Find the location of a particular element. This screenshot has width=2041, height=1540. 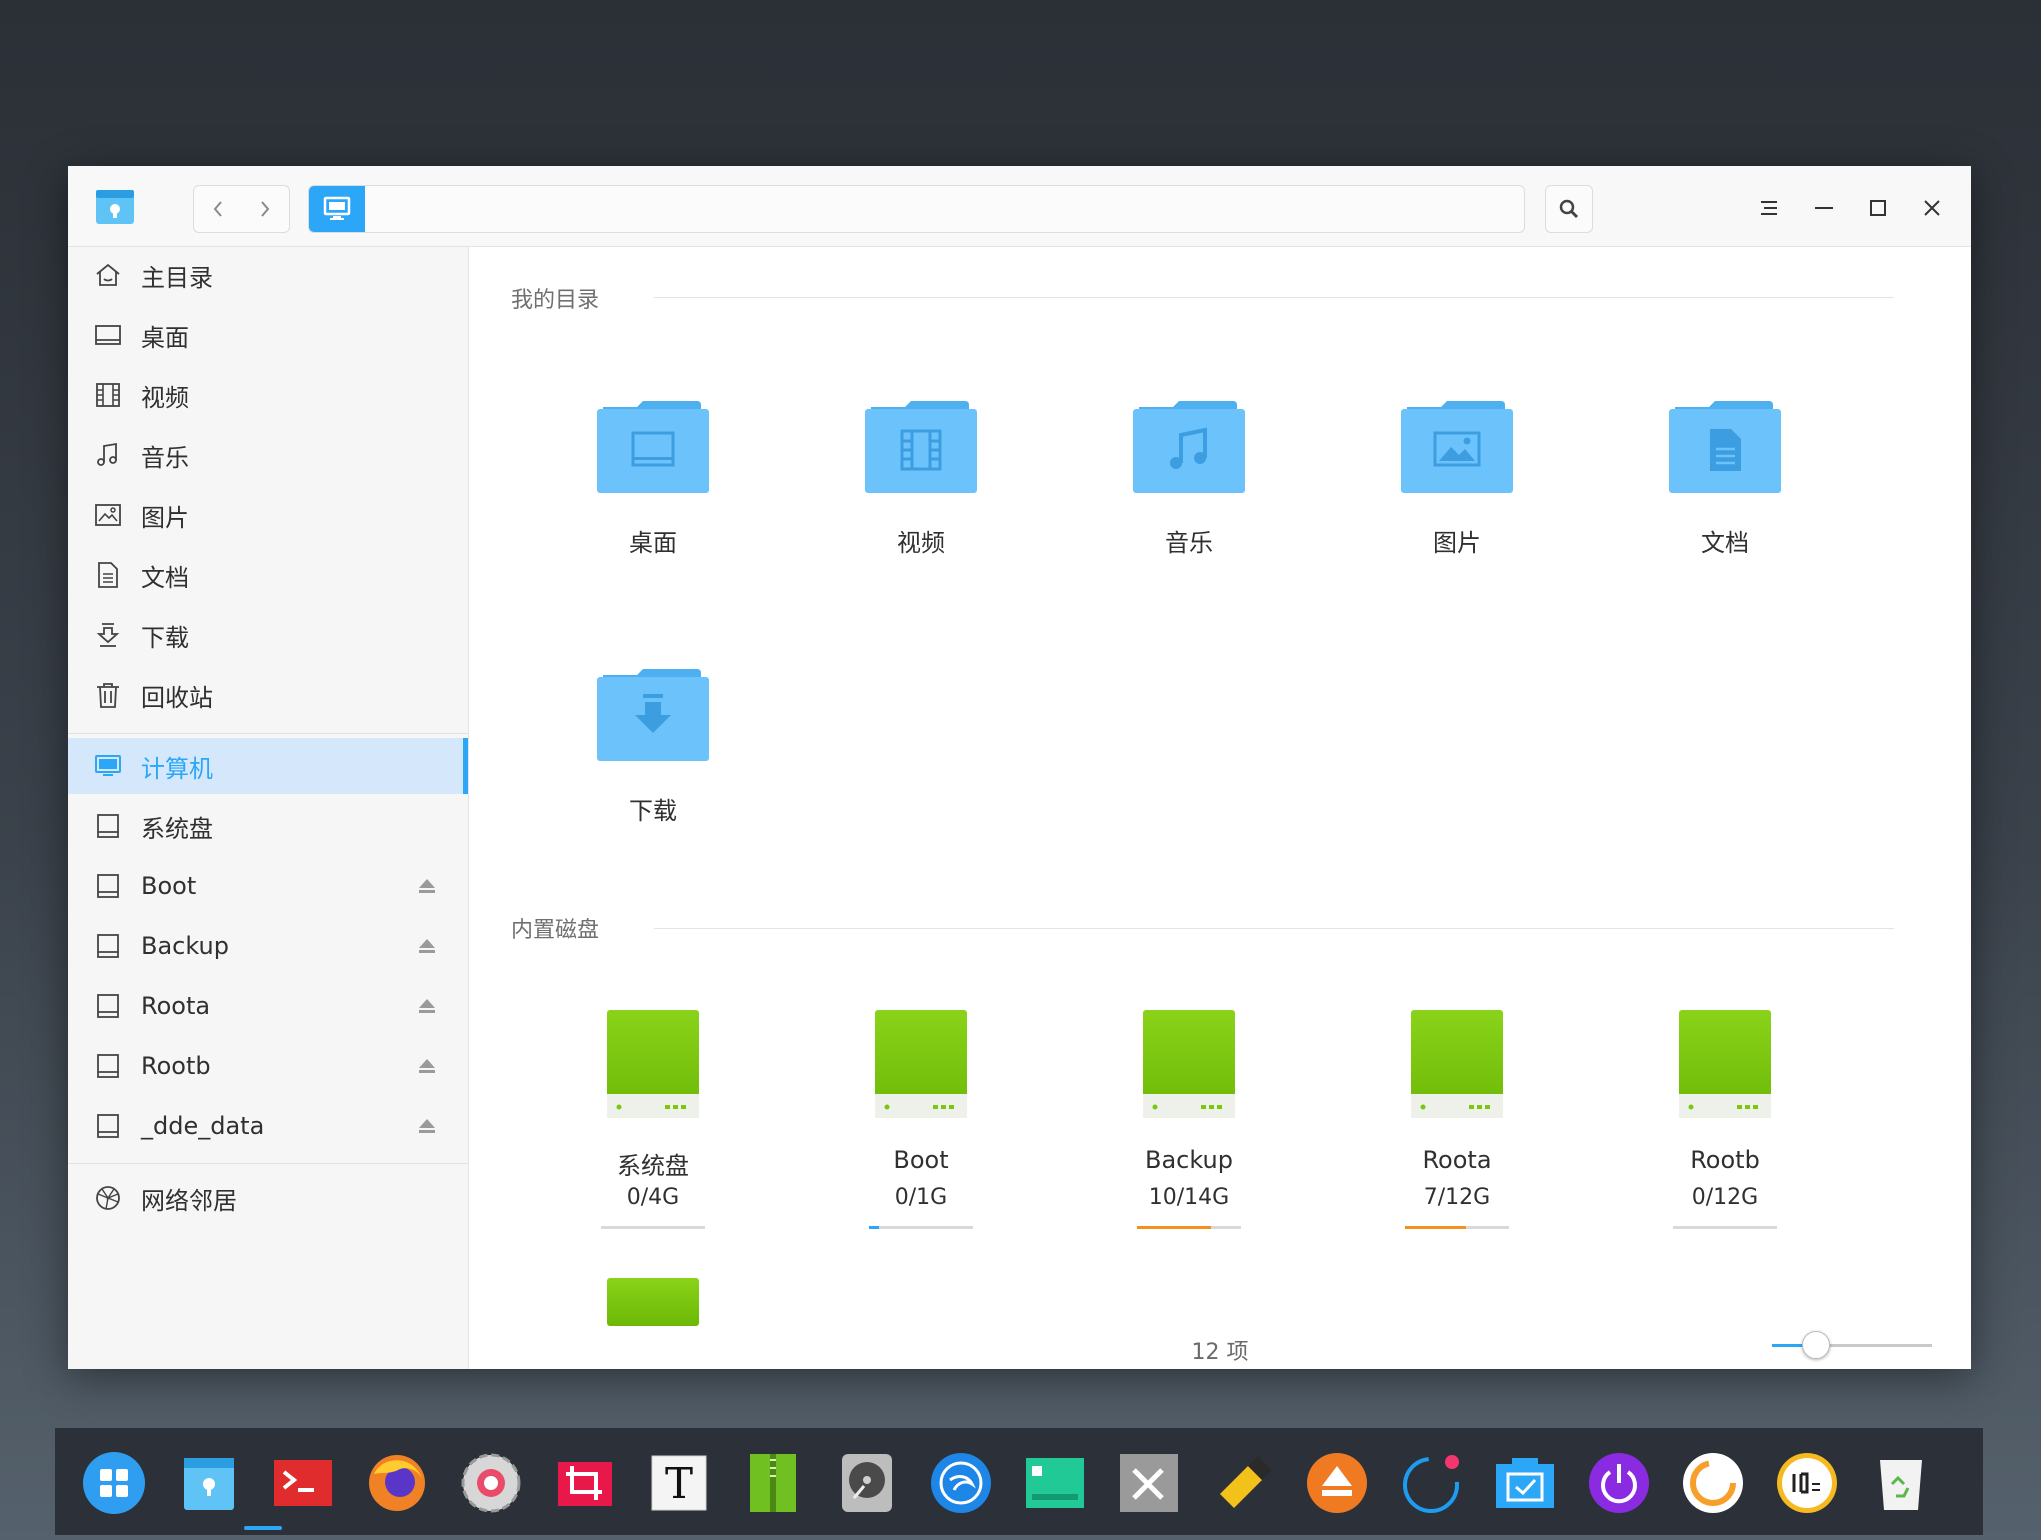

text-editor-icon: T is located at coordinates (679, 1483).